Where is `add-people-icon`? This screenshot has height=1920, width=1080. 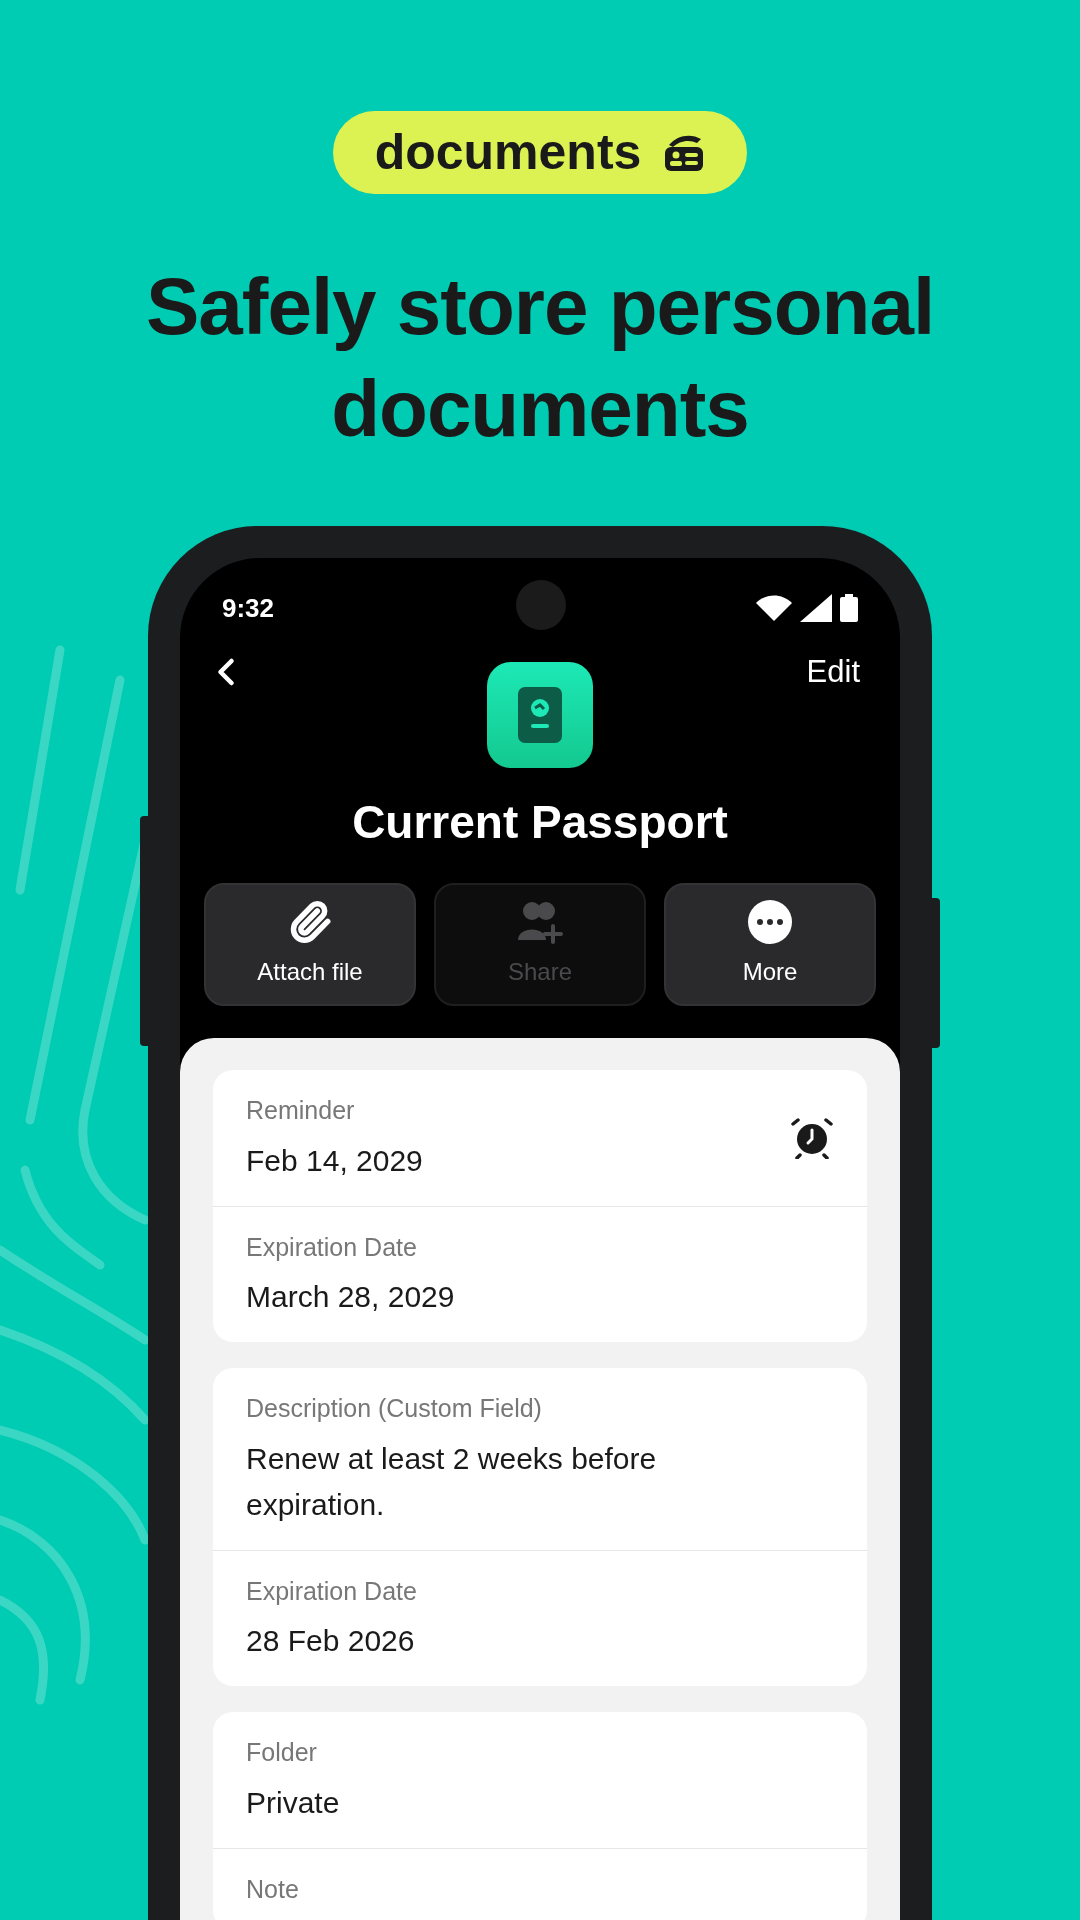
add-people-icon is located at coordinates (540, 921).